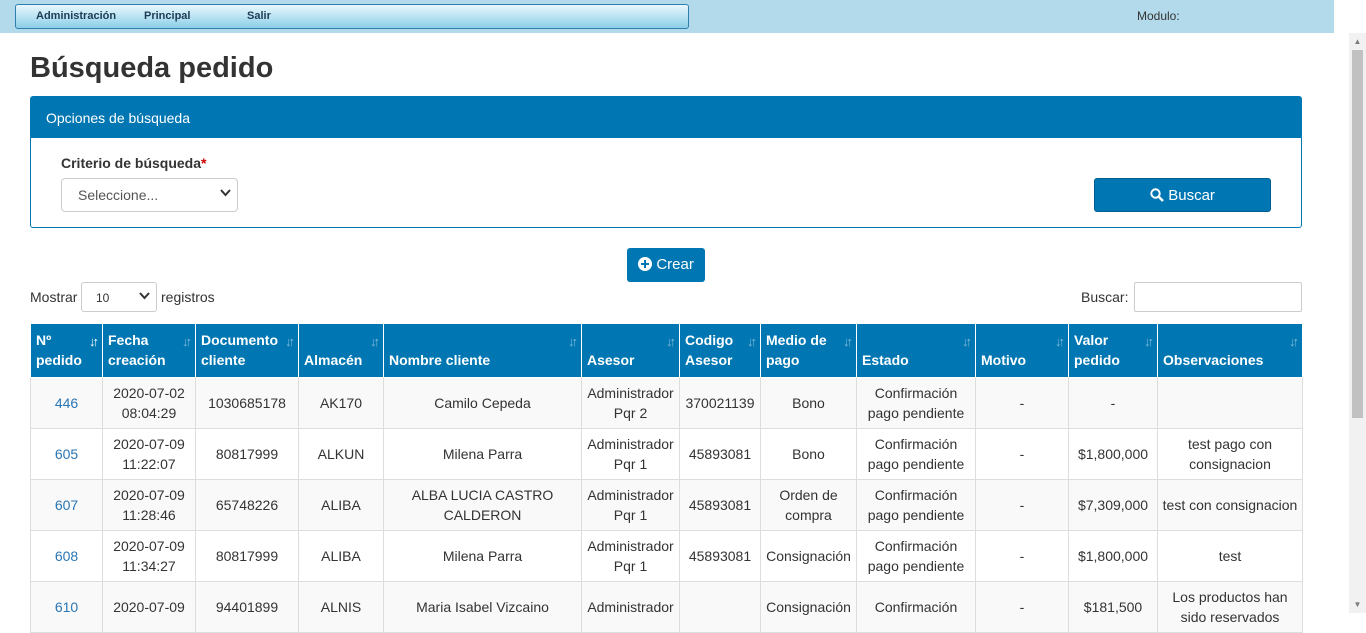 This screenshot has height=633, width=1366. I want to click on column-header-codigo-asesor: Codigo Asesor ↓↑, so click(720, 350).